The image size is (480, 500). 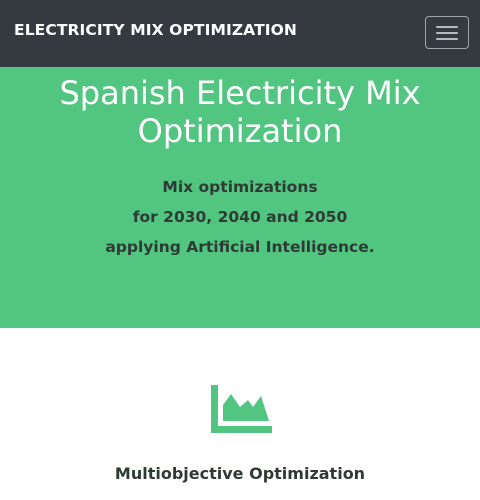 I want to click on navbar-toggle-button, so click(x=447, y=32).